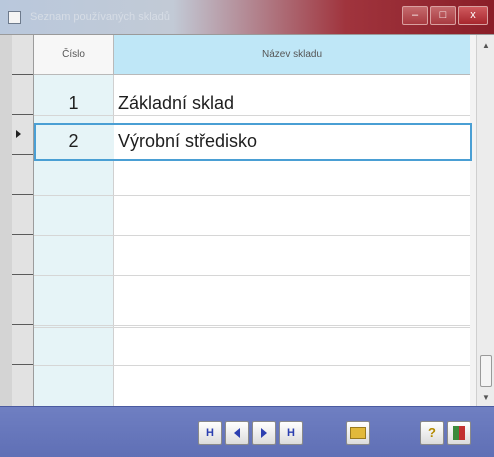 The height and width of the screenshot is (457, 494). What do you see at coordinates (73, 141) in the screenshot?
I see `table-row-2-cislo: 2` at bounding box center [73, 141].